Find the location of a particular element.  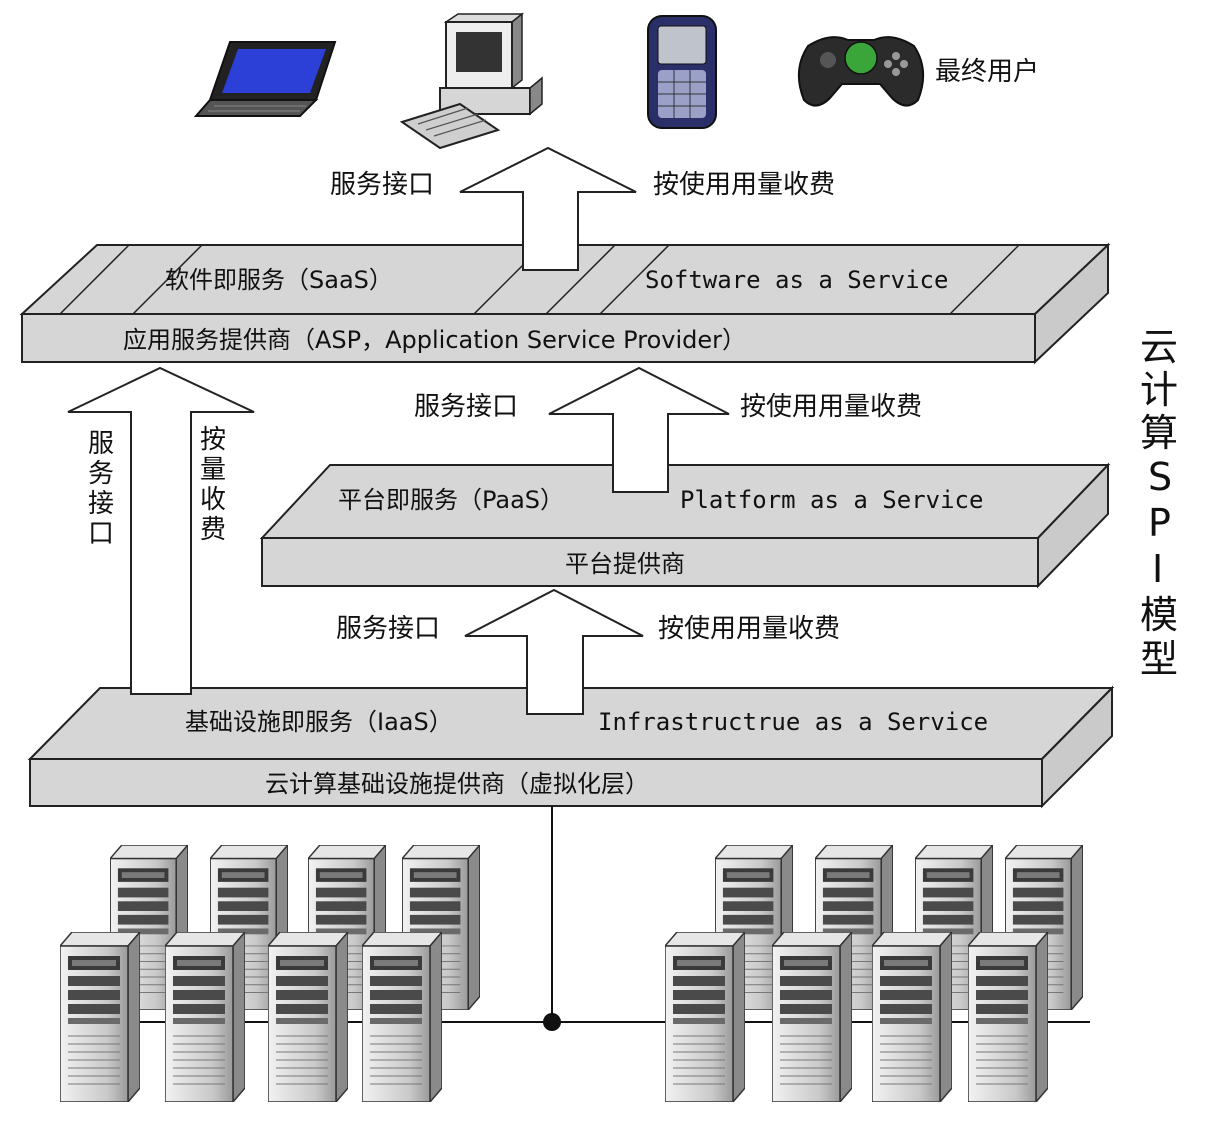

desktop-computer-icon is located at coordinates (471, 81).